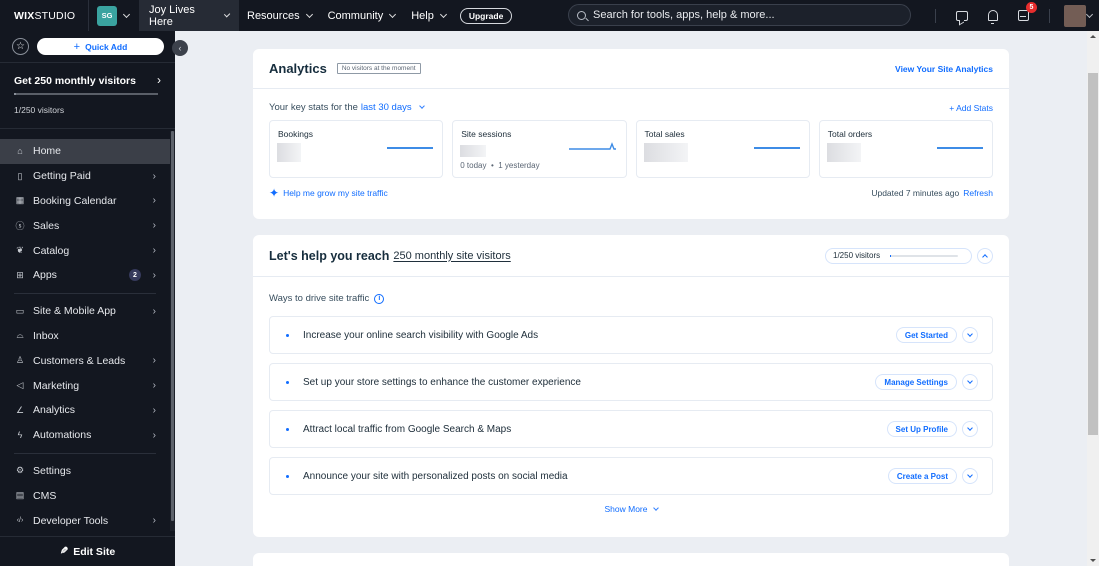 This screenshot has width=1099, height=566. What do you see at coordinates (921, 429) in the screenshot?
I see `task-action-button: Set Up Profile` at bounding box center [921, 429].